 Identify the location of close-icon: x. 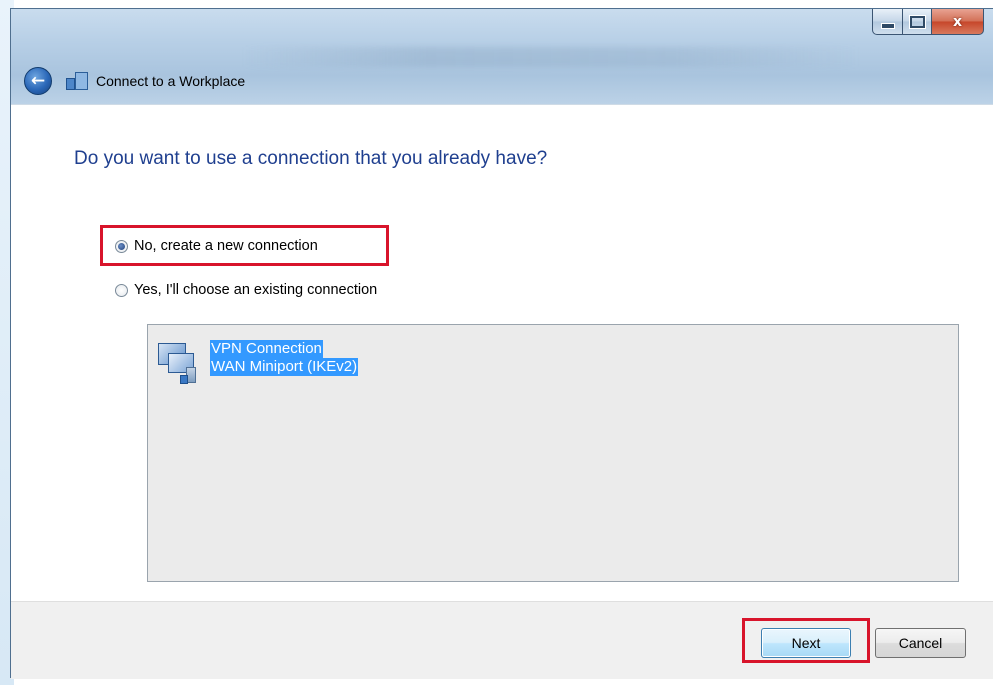
(957, 21).